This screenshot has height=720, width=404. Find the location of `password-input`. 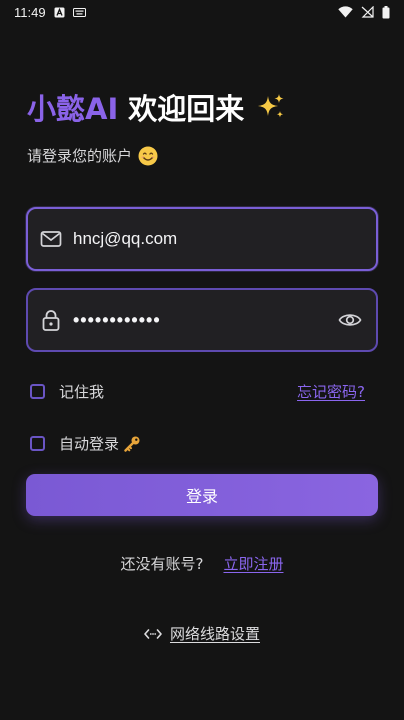

password-input is located at coordinates (205, 320).